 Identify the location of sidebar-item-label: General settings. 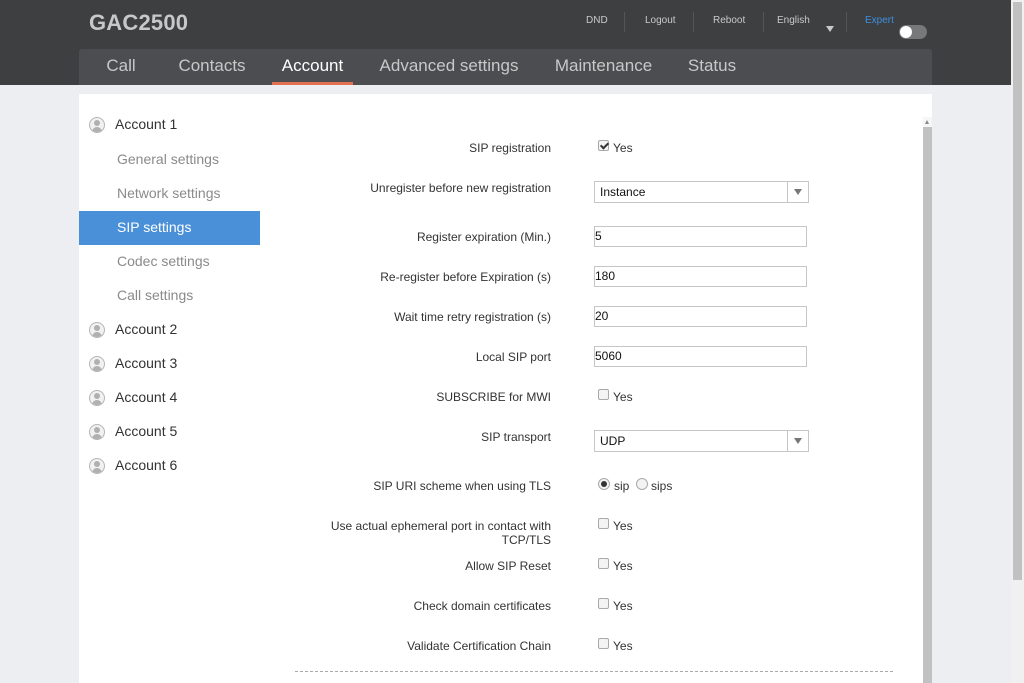
(168, 159).